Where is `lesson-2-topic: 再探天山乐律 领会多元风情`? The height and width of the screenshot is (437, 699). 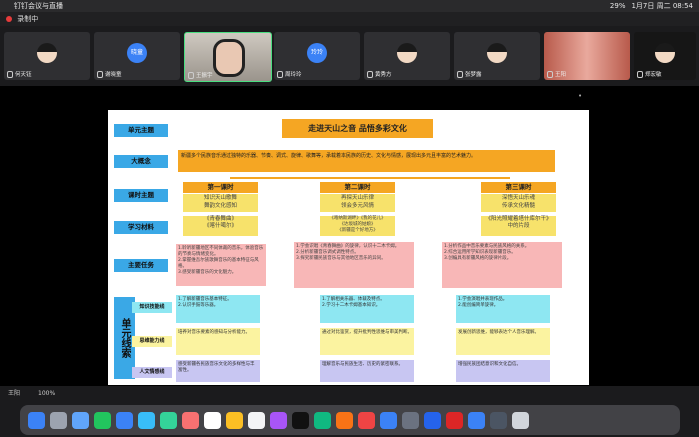
lesson-2-topic: 再探天山乐律 领会多元风情 is located at coordinates (357, 203).